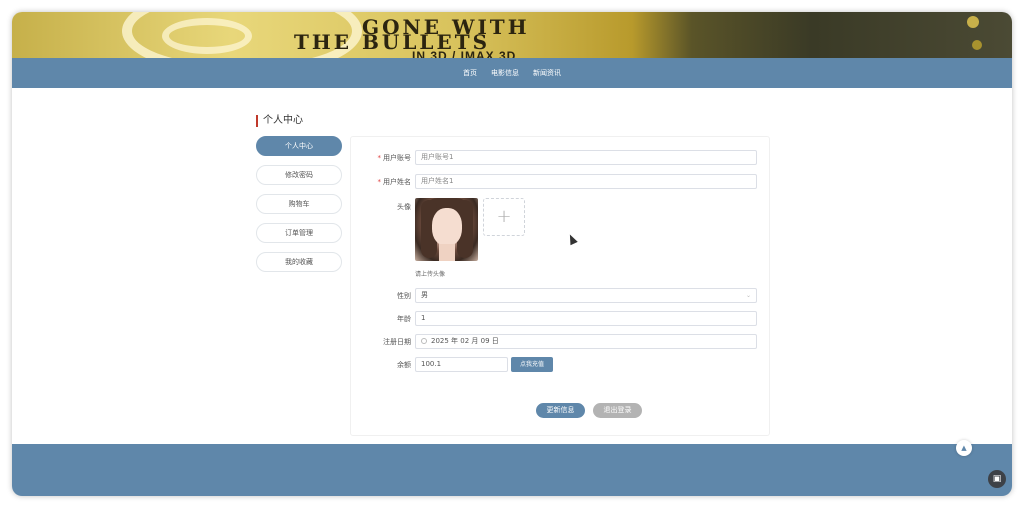 This screenshot has height=509, width=1024. Describe the element at coordinates (532, 364) in the screenshot. I see `recharge-button: 点我充值` at that location.